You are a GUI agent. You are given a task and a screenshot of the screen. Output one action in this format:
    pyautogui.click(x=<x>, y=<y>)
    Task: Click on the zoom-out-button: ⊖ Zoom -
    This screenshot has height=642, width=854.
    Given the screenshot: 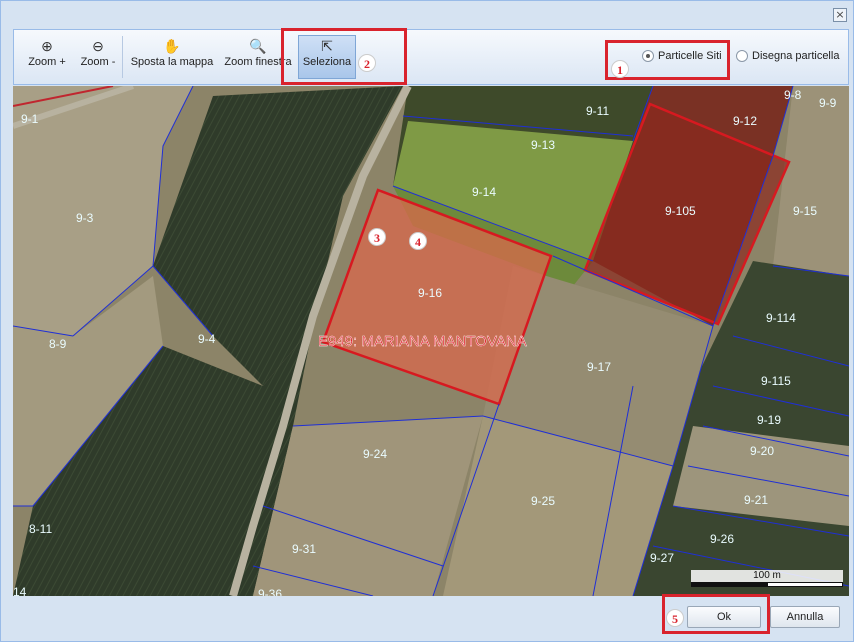 What is the action you would take?
    pyautogui.click(x=98, y=58)
    